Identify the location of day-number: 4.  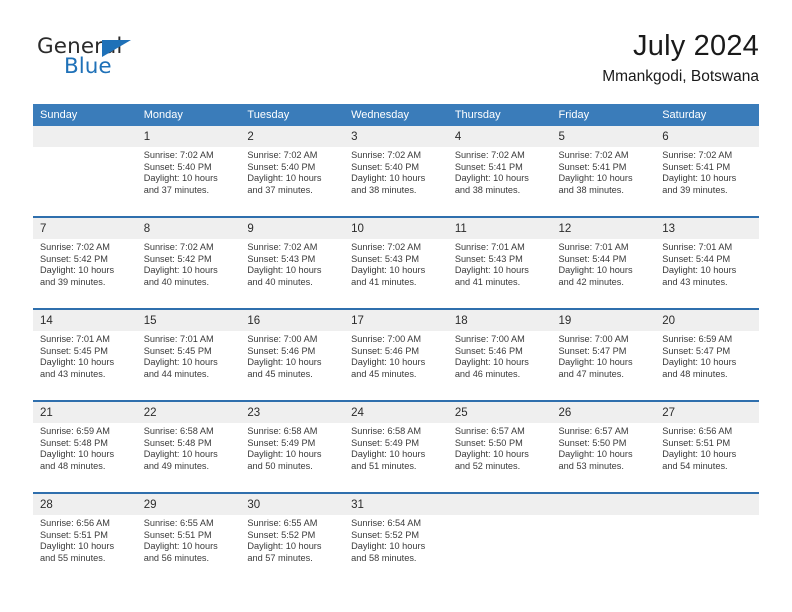
(499, 136).